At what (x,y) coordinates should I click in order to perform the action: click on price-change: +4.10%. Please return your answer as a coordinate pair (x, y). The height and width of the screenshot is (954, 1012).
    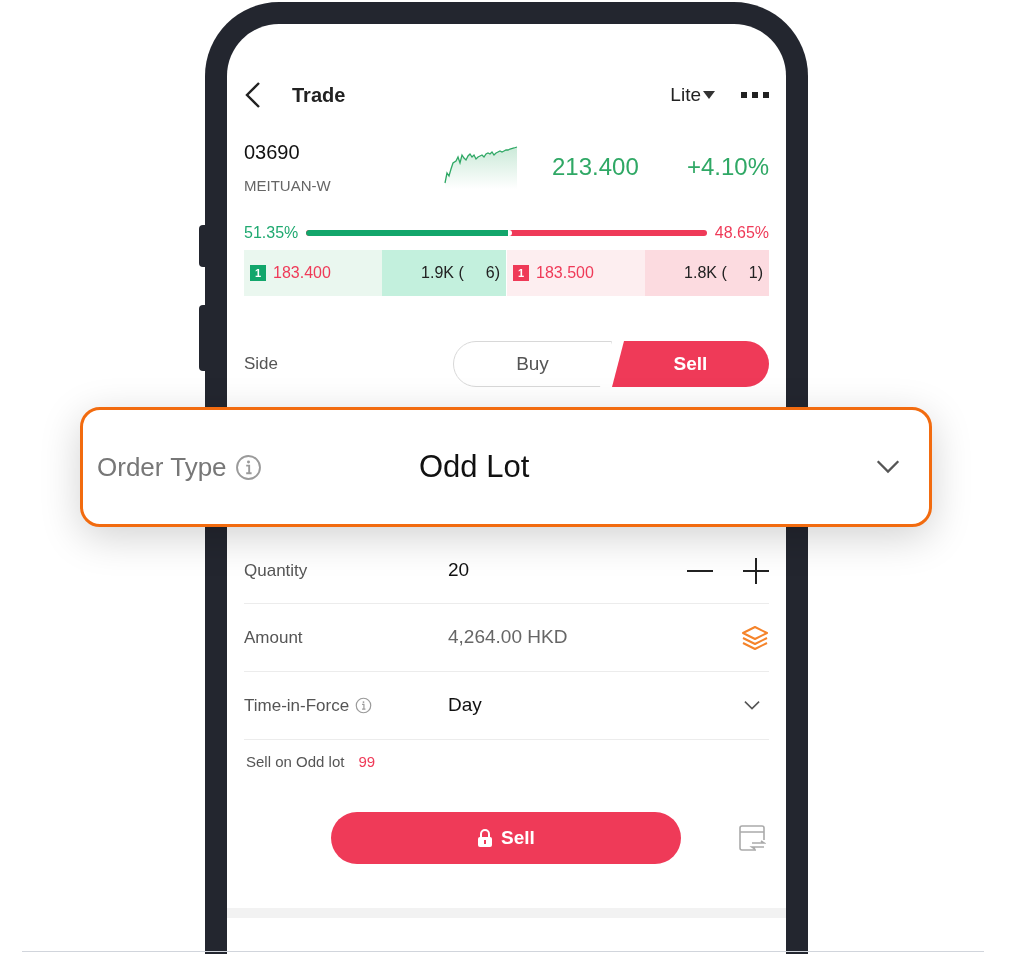
    Looking at the image, I should click on (727, 167).